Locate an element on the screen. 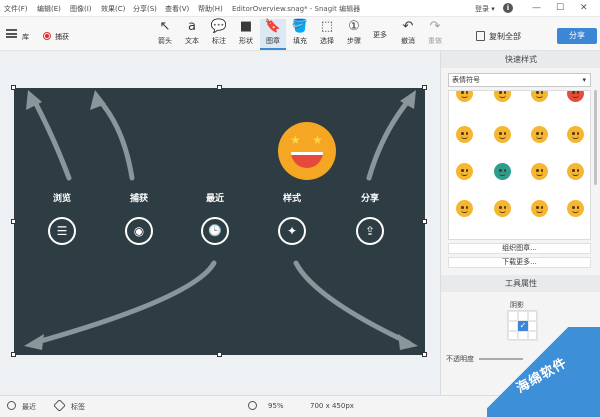 Image resolution: width=600 pixels, height=417 pixels. minimize-button: — is located at coordinates (536, 8).